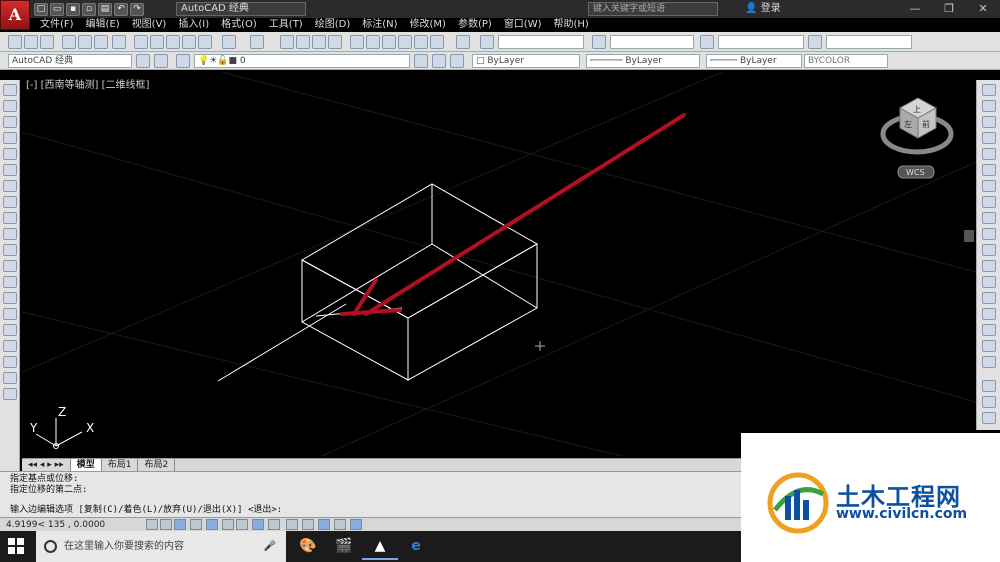 This screenshot has width=1000, height=562. Describe the element at coordinates (989, 266) in the screenshot. I see `break-at-point-icon` at that location.